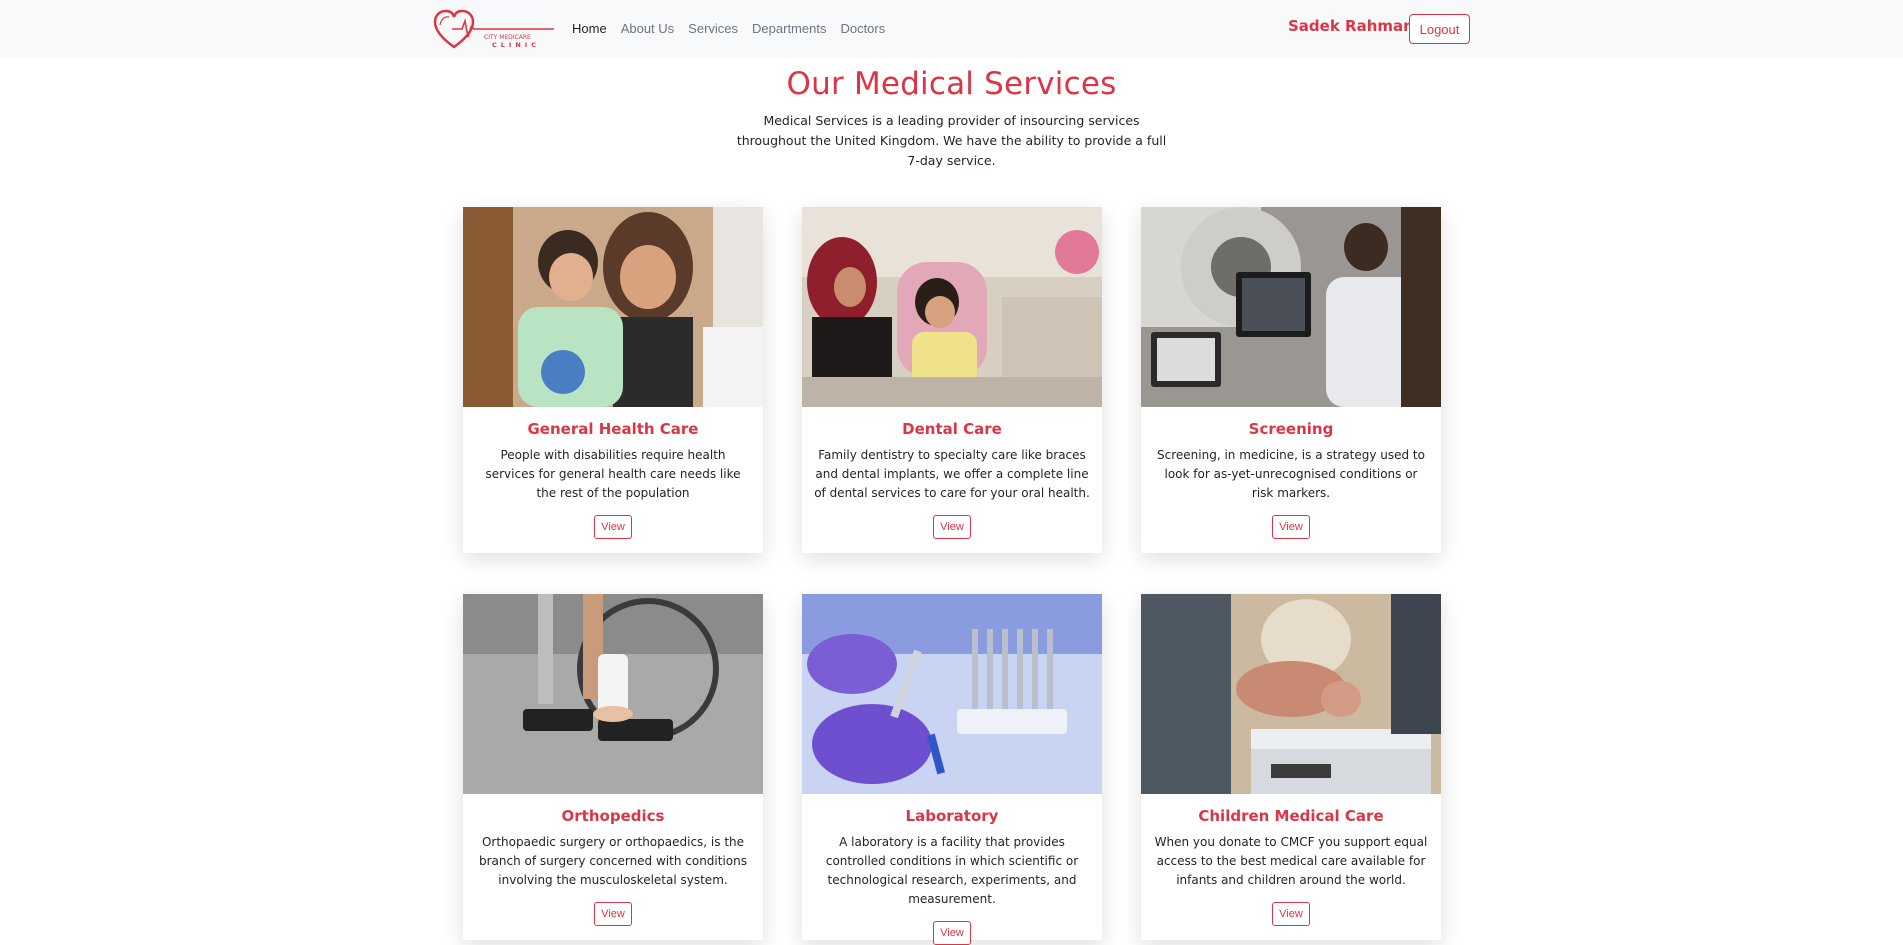 This screenshot has width=1903, height=945. What do you see at coordinates (1291, 429) in the screenshot?
I see `service-title: Screening` at bounding box center [1291, 429].